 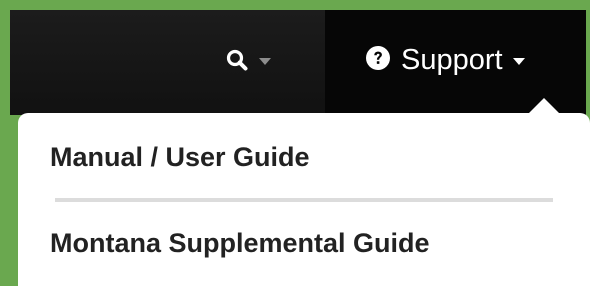 I want to click on menu-divider, so click(x=304, y=200).